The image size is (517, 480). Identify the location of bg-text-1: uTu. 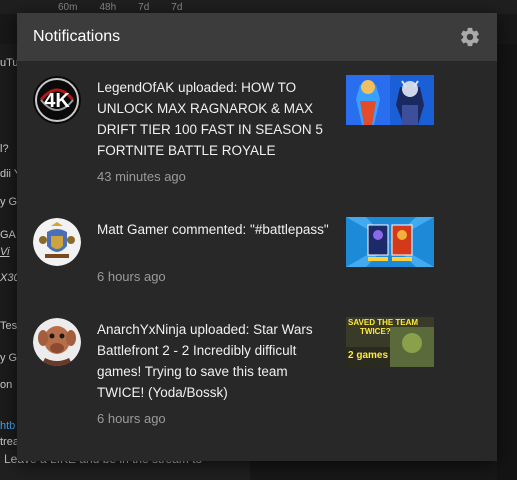
(9, 63).